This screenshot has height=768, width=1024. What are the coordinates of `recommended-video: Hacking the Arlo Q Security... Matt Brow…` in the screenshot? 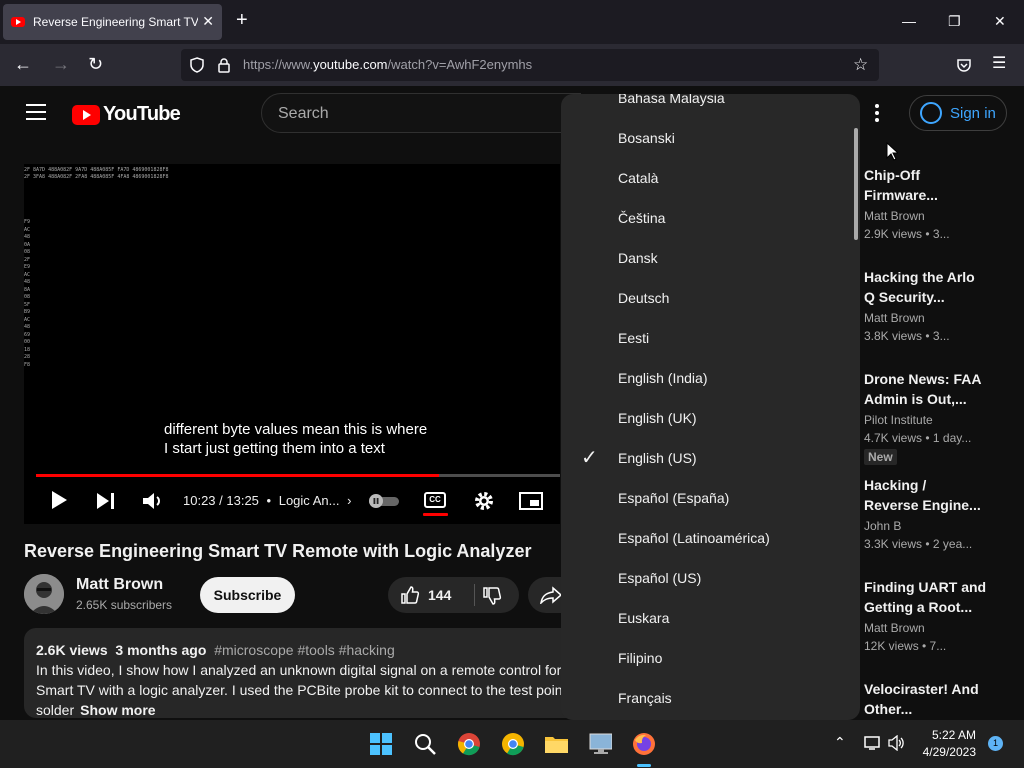 It's located at (939, 305).